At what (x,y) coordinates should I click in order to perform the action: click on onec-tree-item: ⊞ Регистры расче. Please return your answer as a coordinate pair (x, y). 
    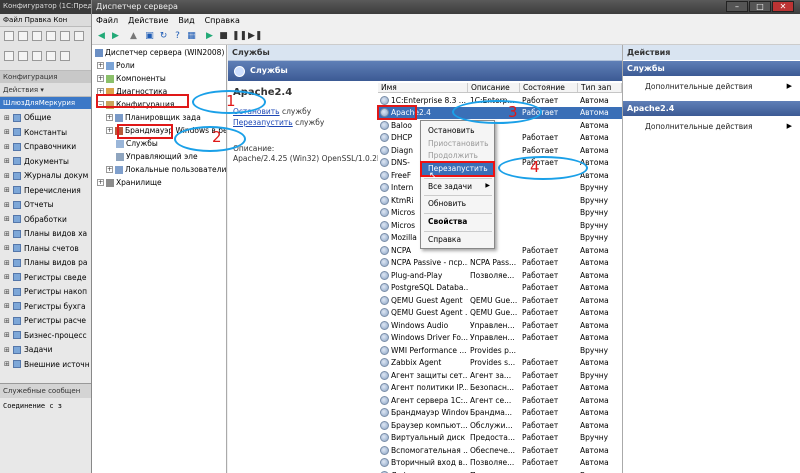
    Looking at the image, I should click on (45, 319).